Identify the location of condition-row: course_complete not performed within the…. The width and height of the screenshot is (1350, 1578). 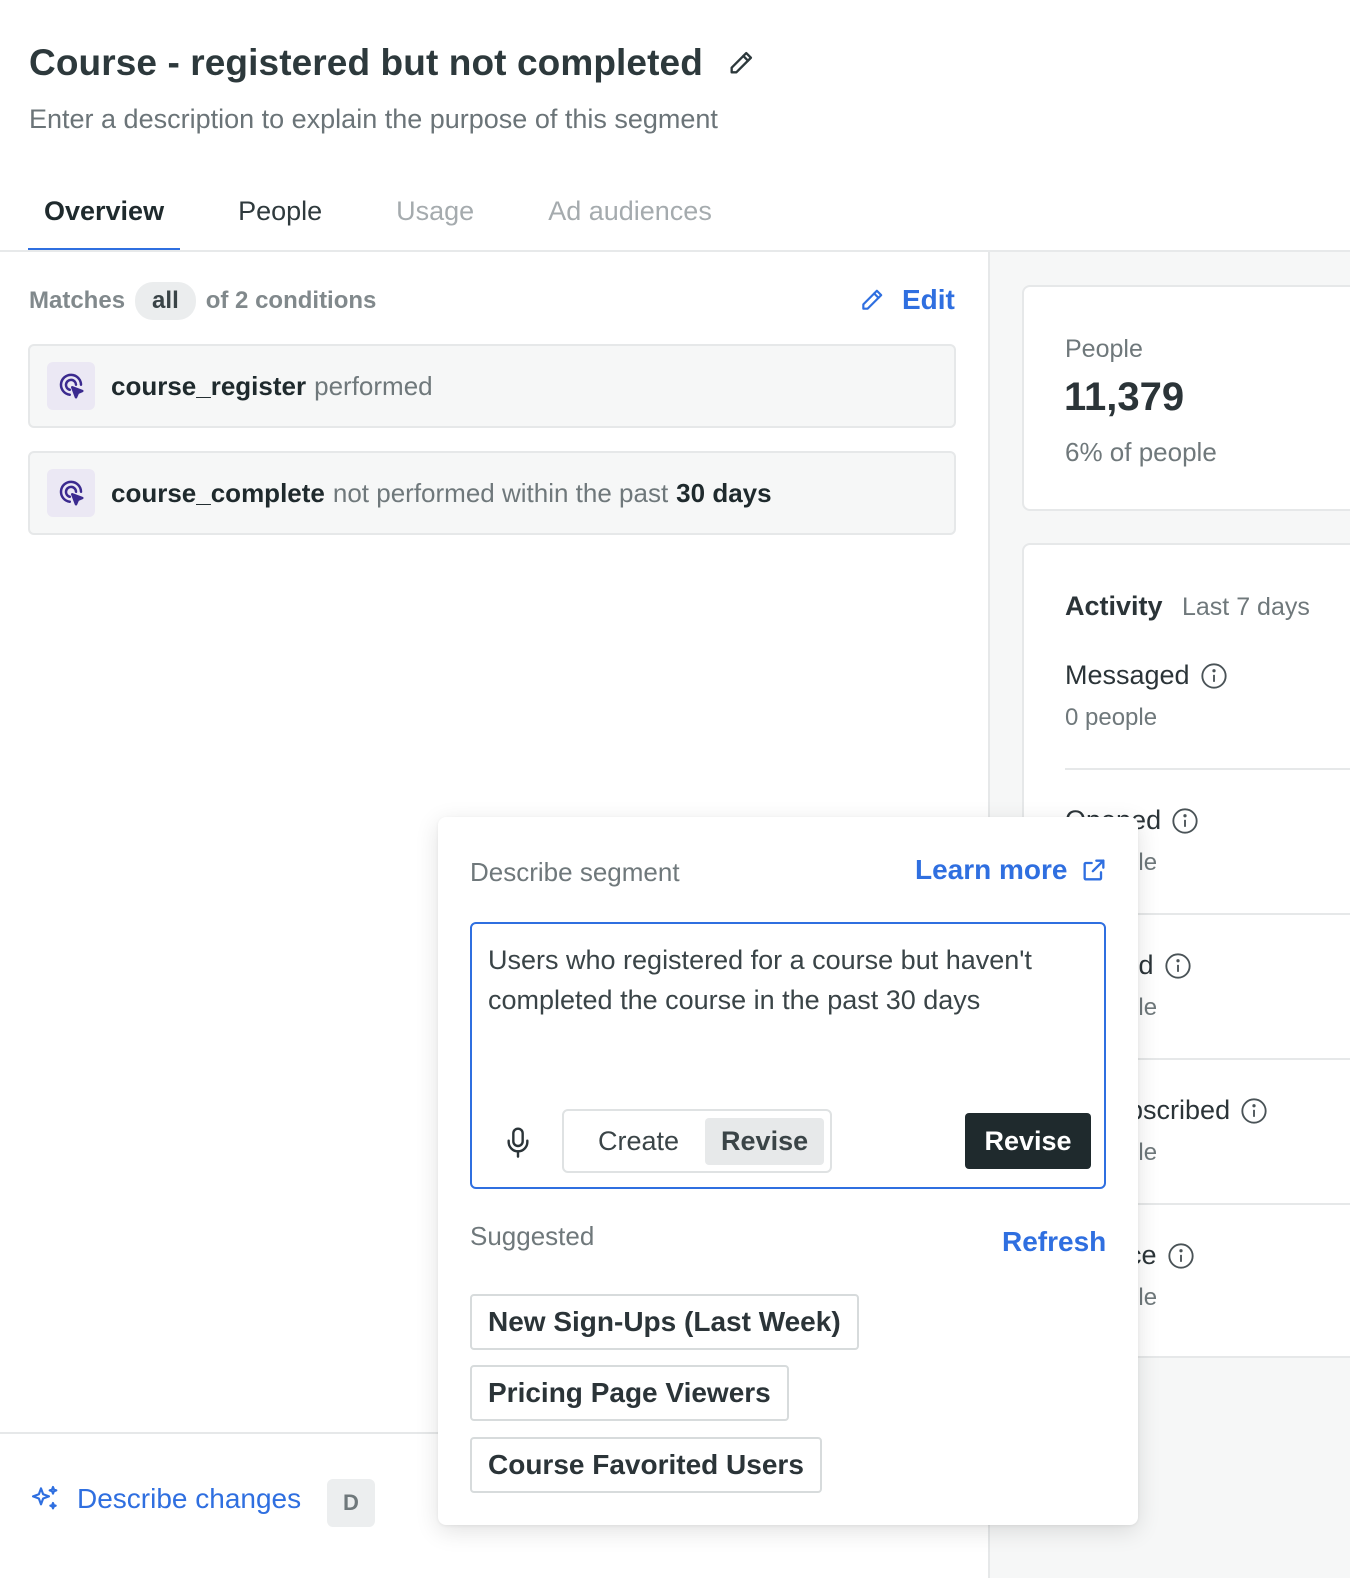
(492, 493).